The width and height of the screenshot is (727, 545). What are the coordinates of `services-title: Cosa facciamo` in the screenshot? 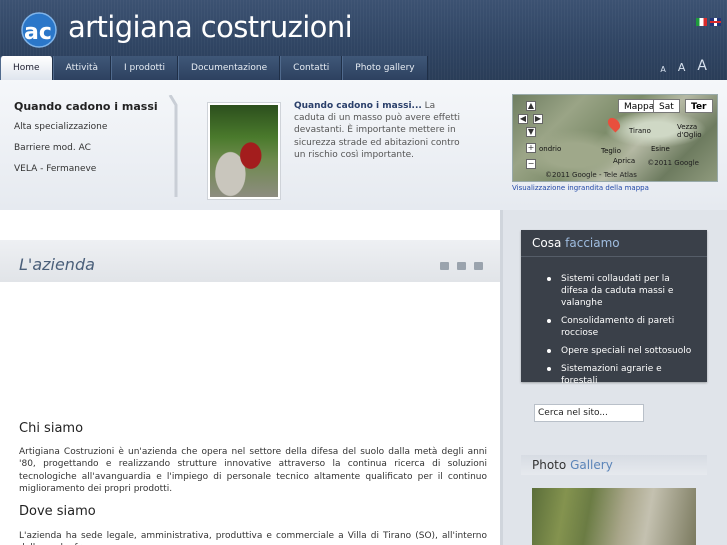 It's located at (576, 243).